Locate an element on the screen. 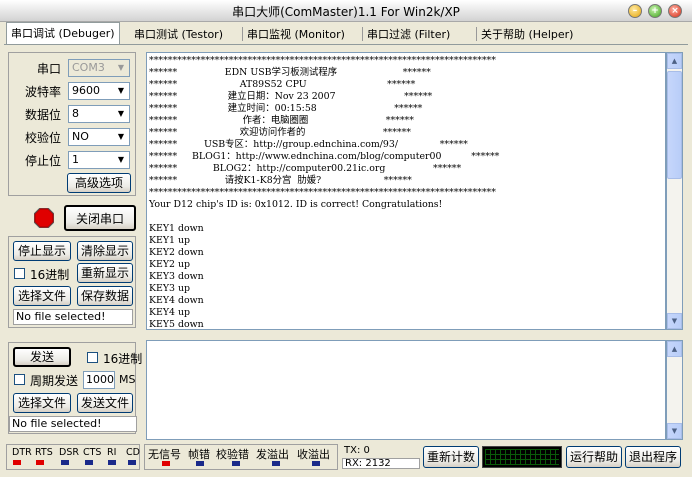 Image resolution: width=692 pixels, height=477 pixels. run-help-button: 运行帮助 is located at coordinates (594, 457).